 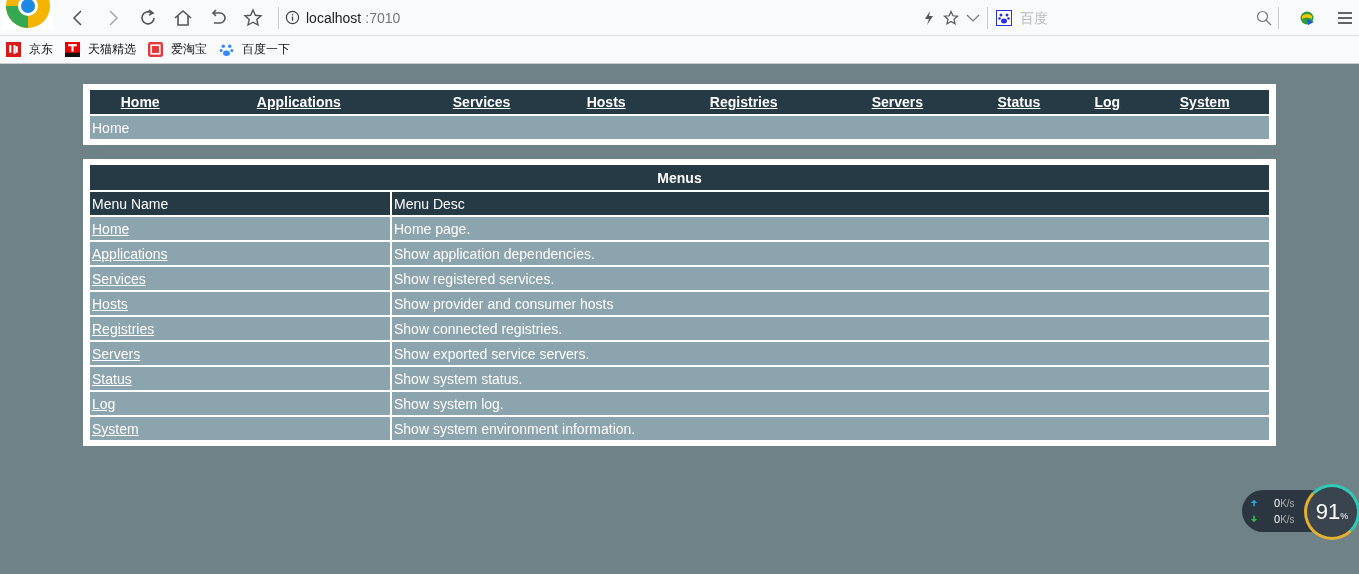 I want to click on bookmark-item: 百度一下, so click(x=254, y=49).